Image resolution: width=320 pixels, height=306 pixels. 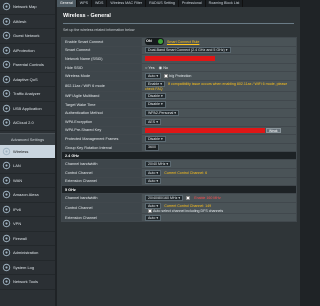 I want to click on tab-roaming-block-list: Roaming Block List, so click(x=225, y=3).